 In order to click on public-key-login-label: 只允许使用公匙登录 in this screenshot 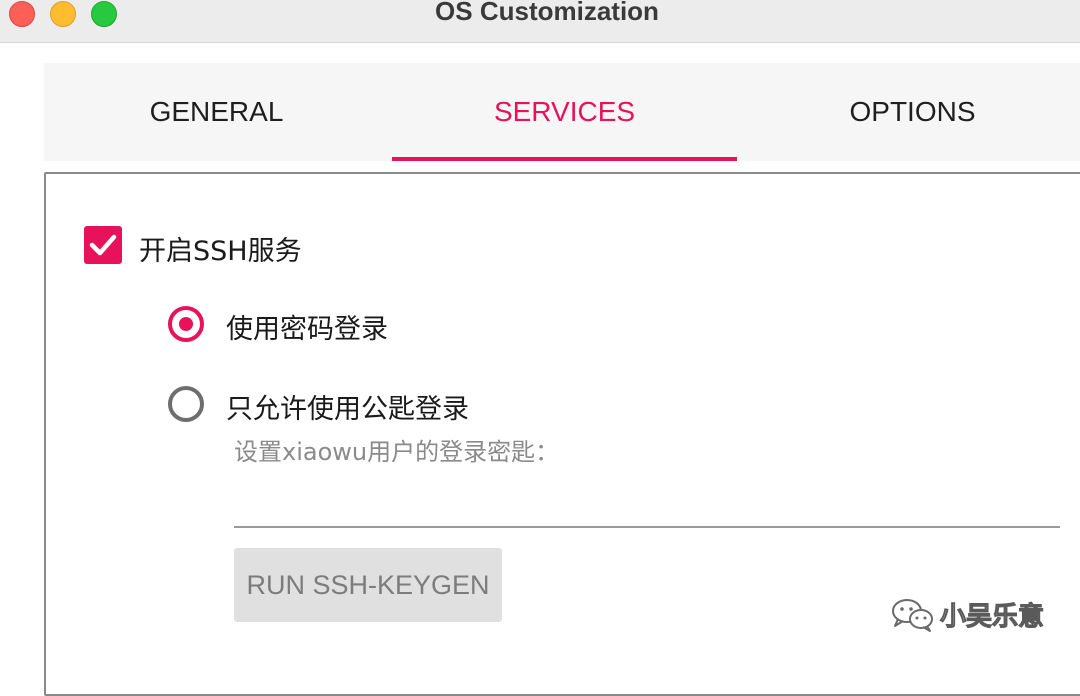, I will do `click(347, 409)`.